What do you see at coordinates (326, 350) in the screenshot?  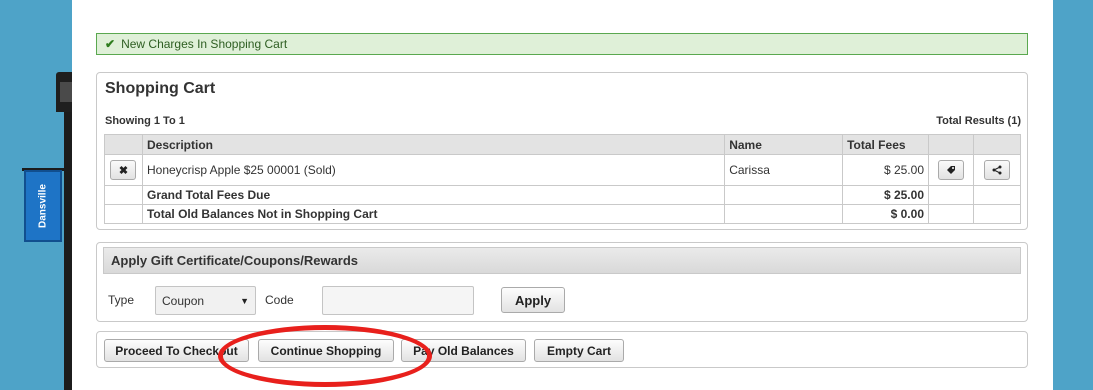 I see `continue-shopping-button: Continue Shopping` at bounding box center [326, 350].